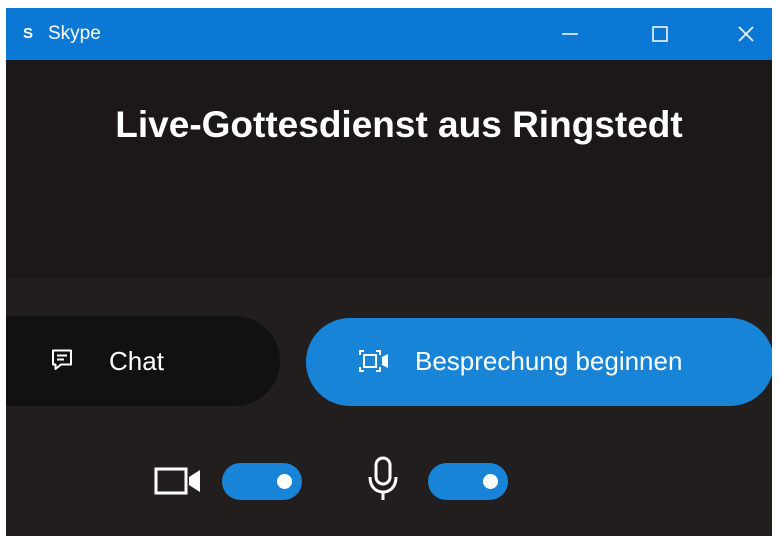 This screenshot has height=537, width=778. I want to click on maximize-button, so click(660, 34).